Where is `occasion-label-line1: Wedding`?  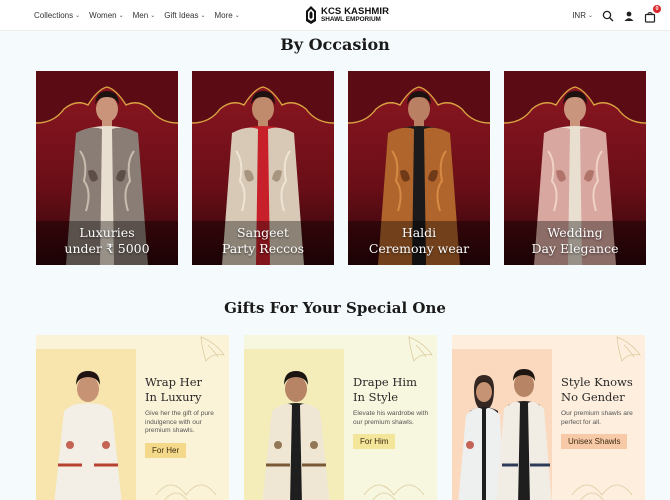
occasion-label-line1: Wedding is located at coordinates (575, 232).